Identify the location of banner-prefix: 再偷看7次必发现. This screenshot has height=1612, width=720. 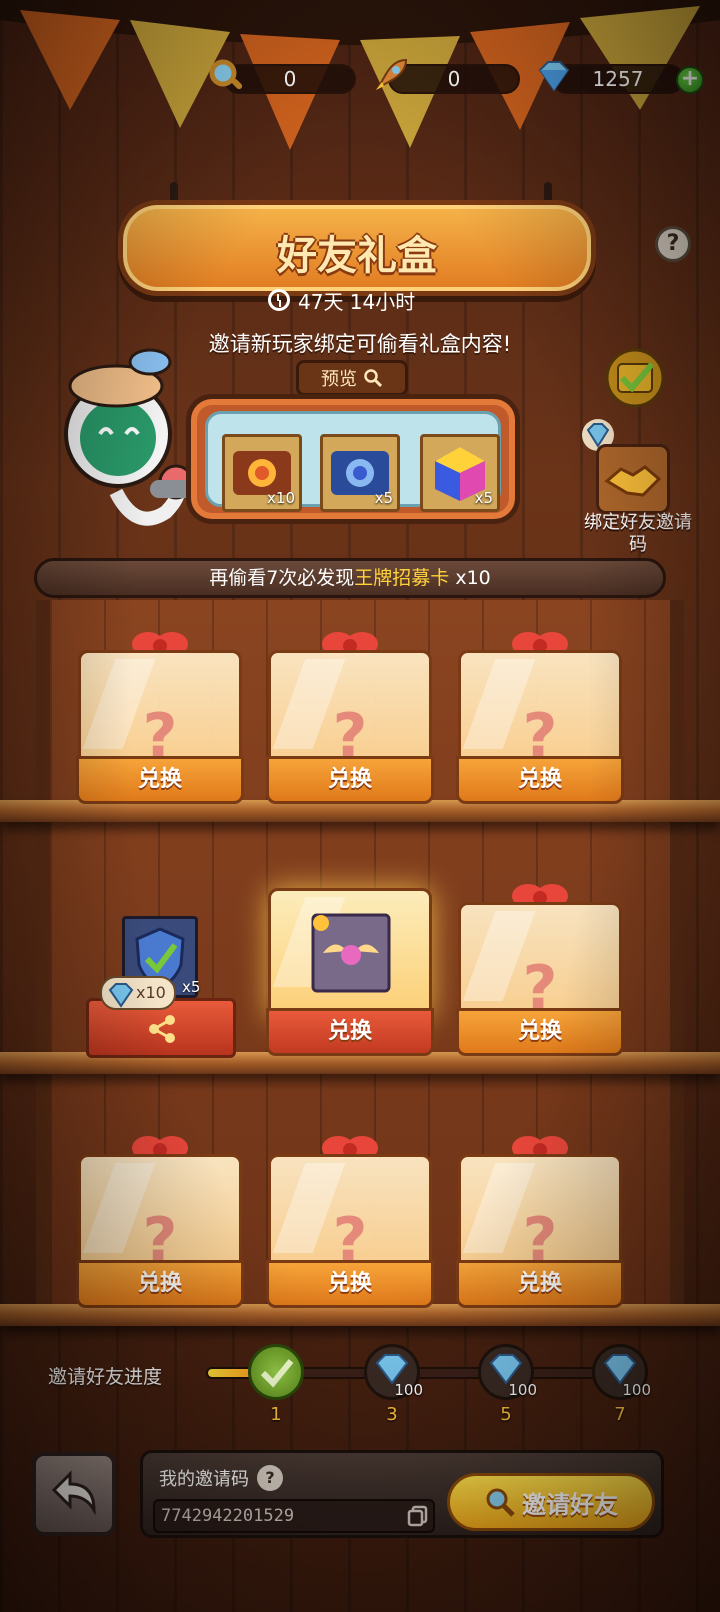
(282, 578).